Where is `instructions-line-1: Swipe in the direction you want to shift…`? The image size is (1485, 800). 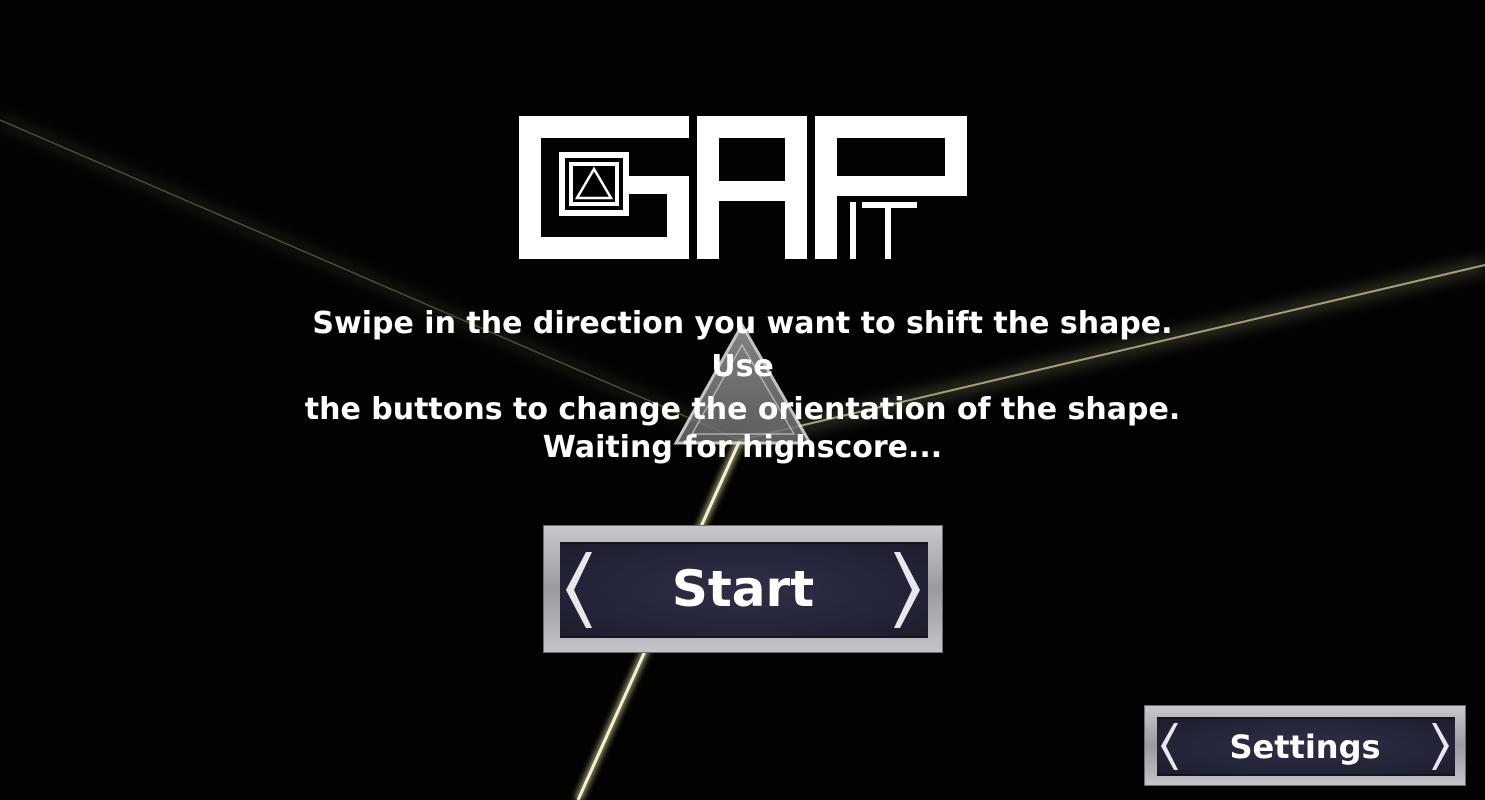
instructions-line-1: Swipe in the direction you want to shift… is located at coordinates (742, 345).